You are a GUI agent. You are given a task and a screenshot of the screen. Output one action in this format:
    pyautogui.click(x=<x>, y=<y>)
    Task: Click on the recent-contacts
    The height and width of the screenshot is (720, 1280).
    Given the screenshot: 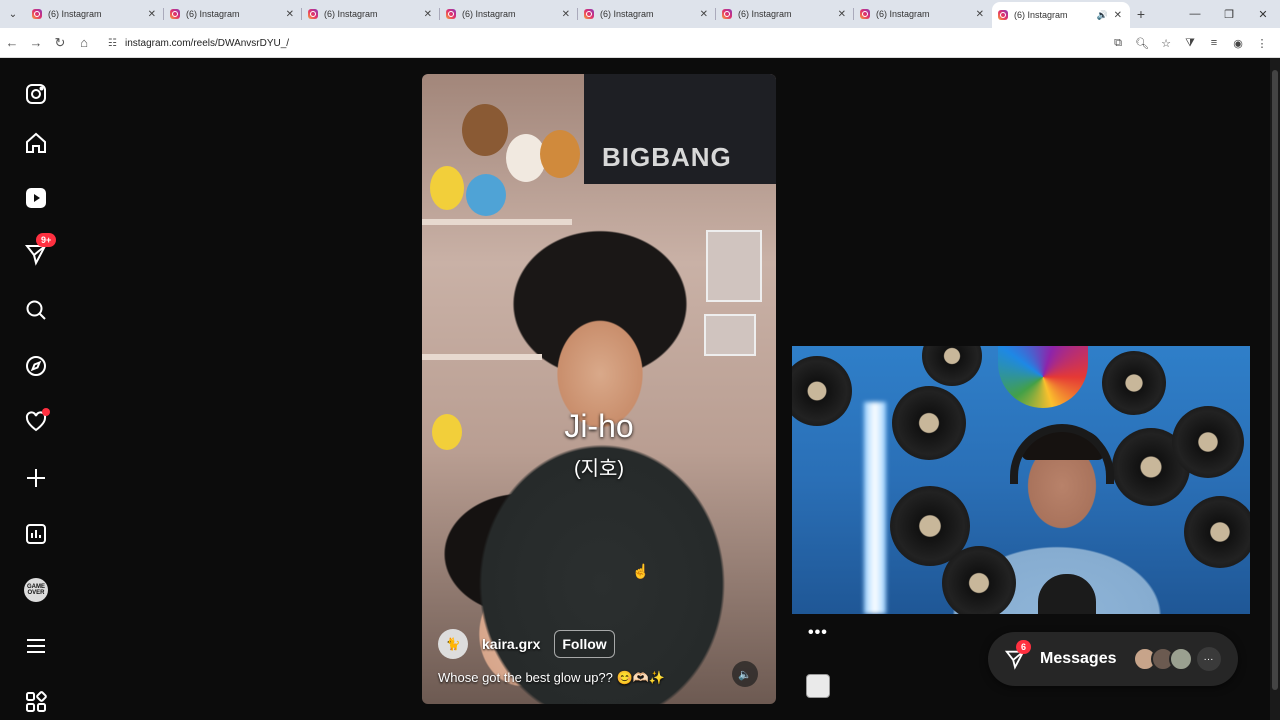 What is the action you would take?
    pyautogui.click(x=1162, y=659)
    